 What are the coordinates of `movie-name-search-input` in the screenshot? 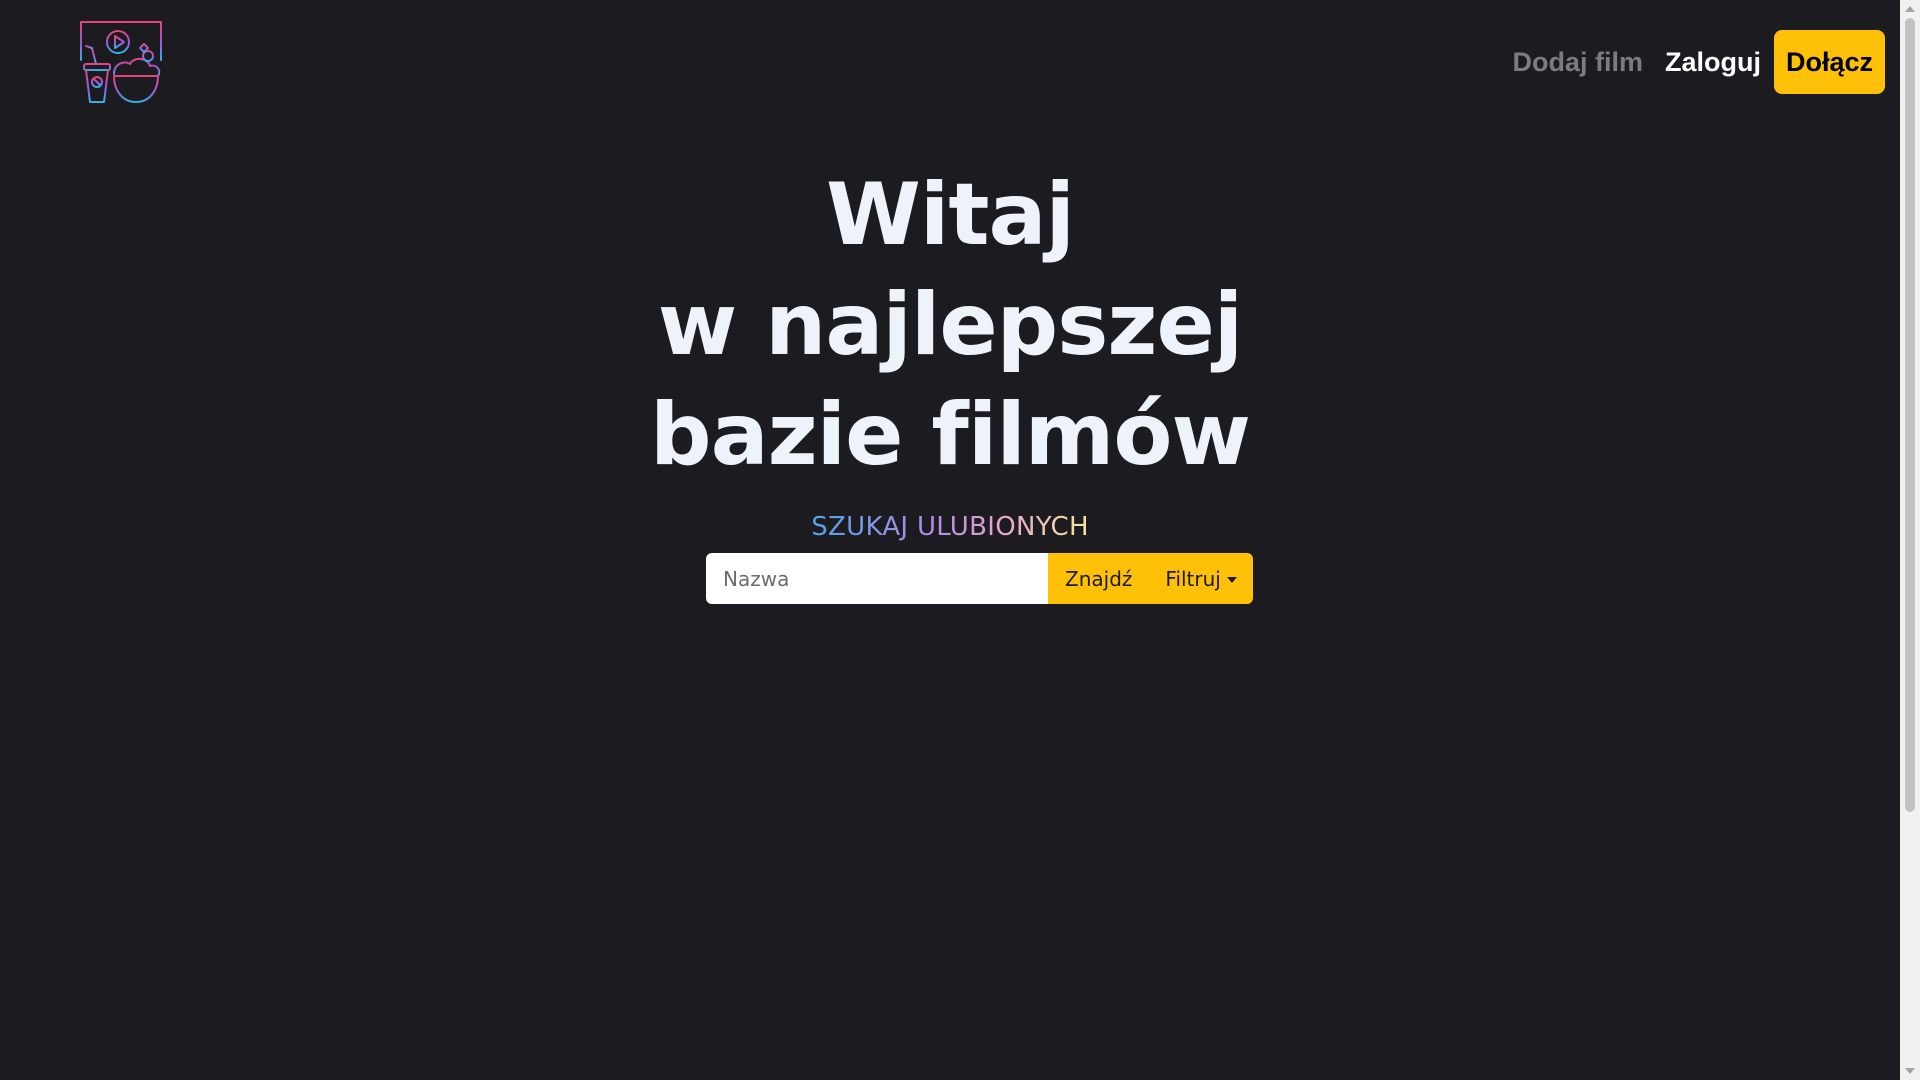 It's located at (877, 578).